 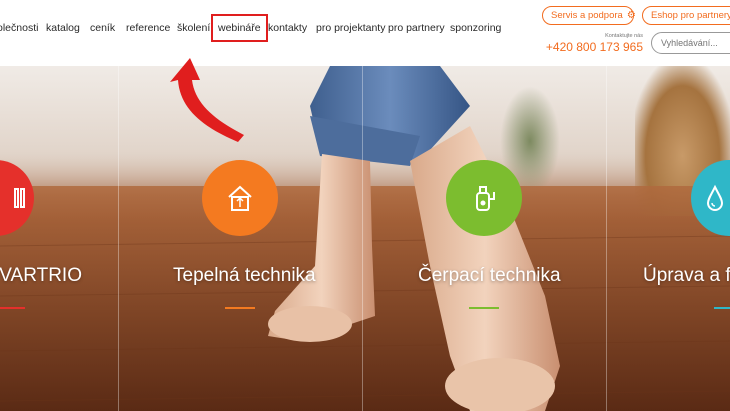 What do you see at coordinates (668, 238) in the screenshot?
I see `category-card-uprava: Úprava a fi` at bounding box center [668, 238].